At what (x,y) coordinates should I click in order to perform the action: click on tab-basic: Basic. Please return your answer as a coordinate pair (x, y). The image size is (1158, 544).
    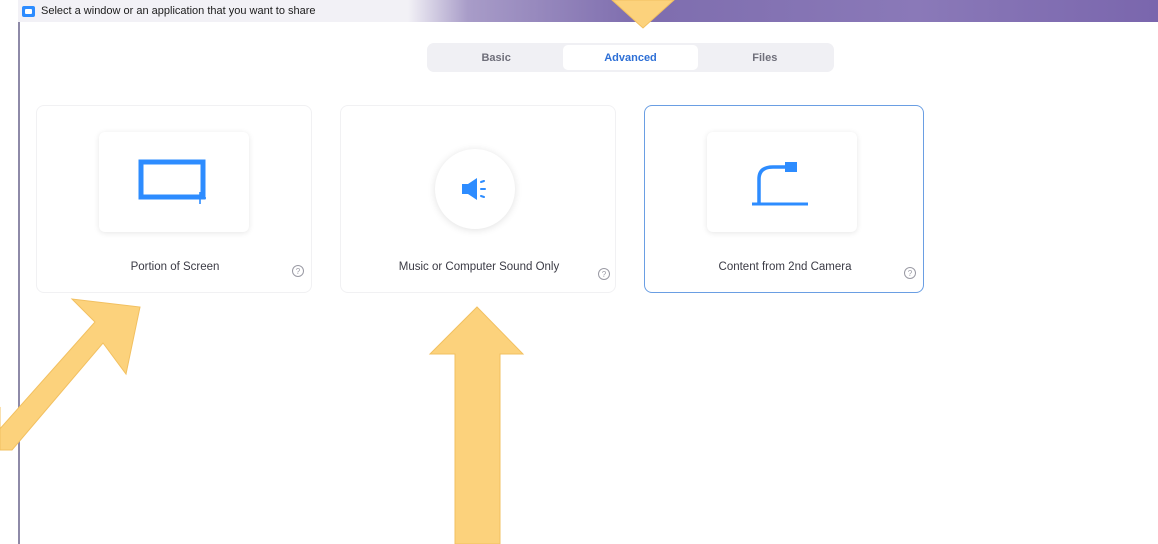
    Looking at the image, I should click on (496, 57).